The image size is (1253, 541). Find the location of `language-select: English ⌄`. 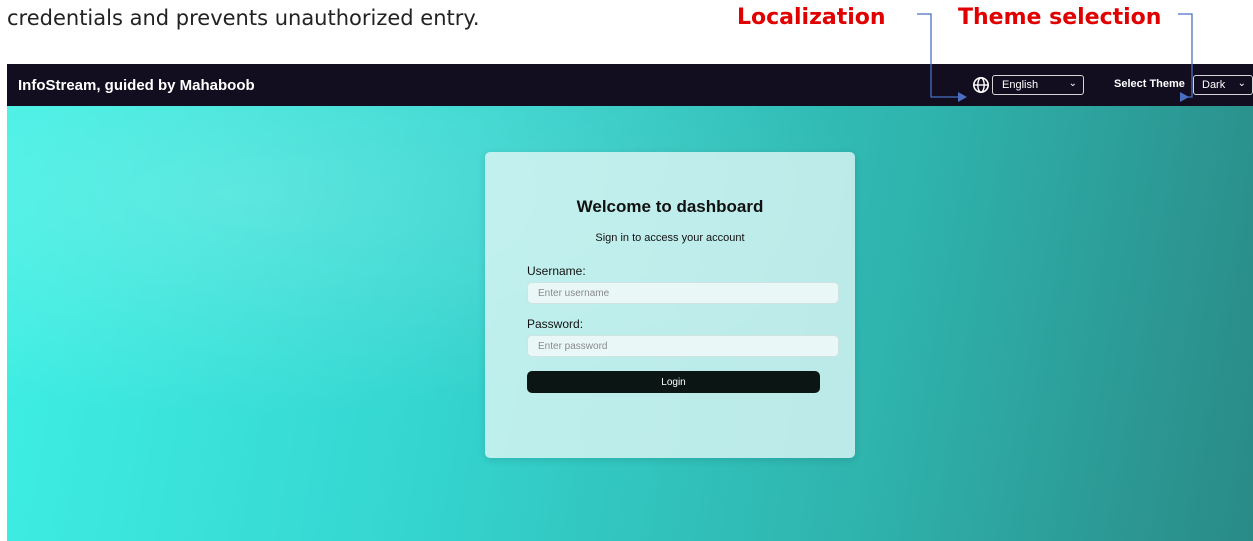

language-select: English ⌄ is located at coordinates (1038, 85).